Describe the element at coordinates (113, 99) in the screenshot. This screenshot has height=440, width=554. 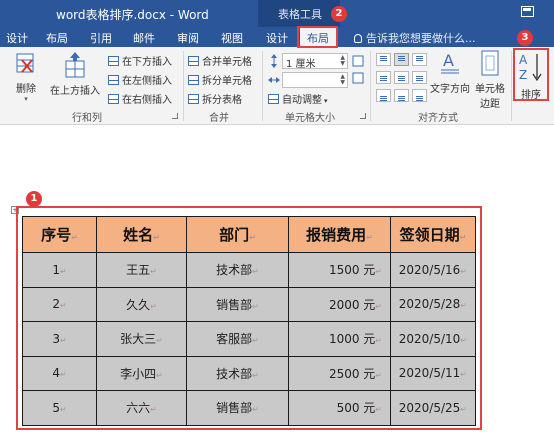
I see `insert-right-icon` at that location.